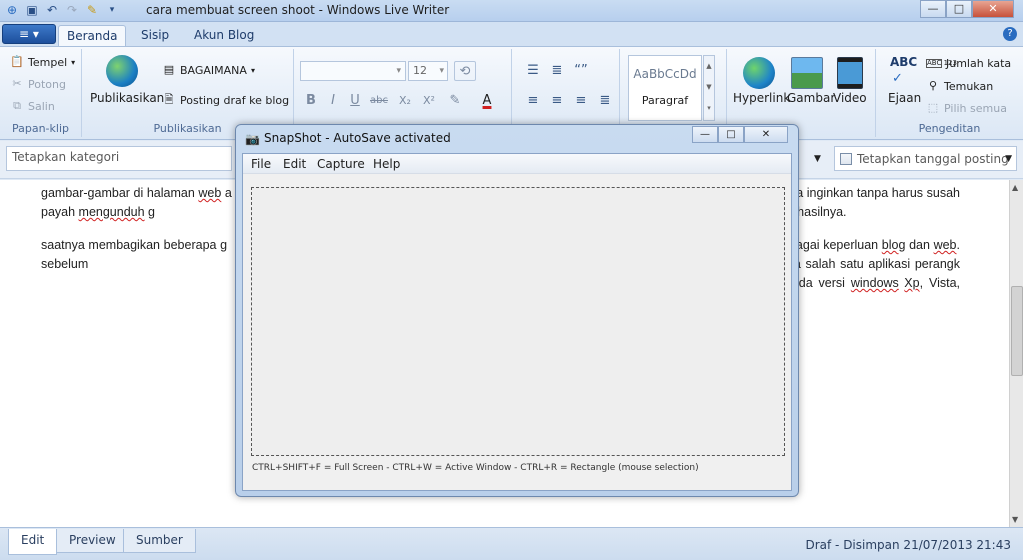 Image resolution: width=1023 pixels, height=560 pixels. What do you see at coordinates (933, 107) in the screenshot?
I see `select-all-icon: ⬚` at bounding box center [933, 107].